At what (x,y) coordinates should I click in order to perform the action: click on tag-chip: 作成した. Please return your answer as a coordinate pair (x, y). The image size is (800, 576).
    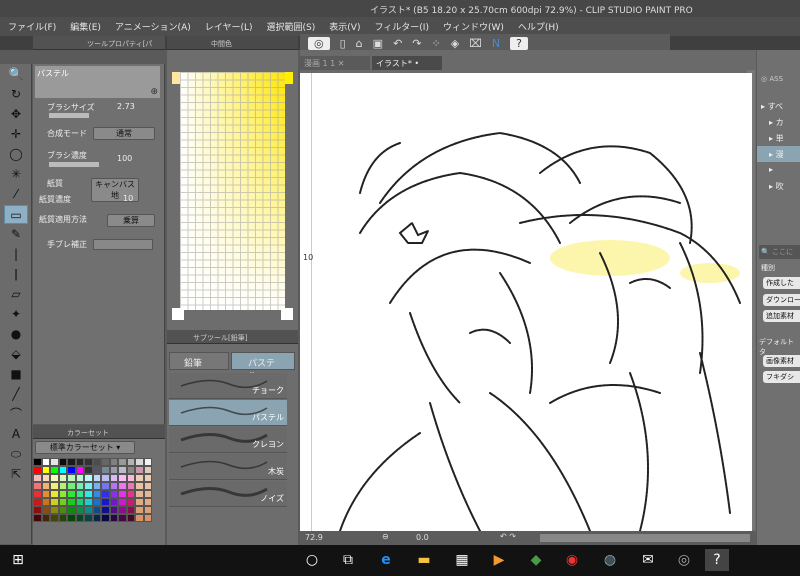
    Looking at the image, I should click on (781, 283).